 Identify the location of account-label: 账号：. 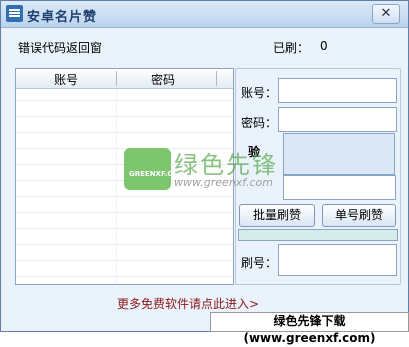
(259, 93).